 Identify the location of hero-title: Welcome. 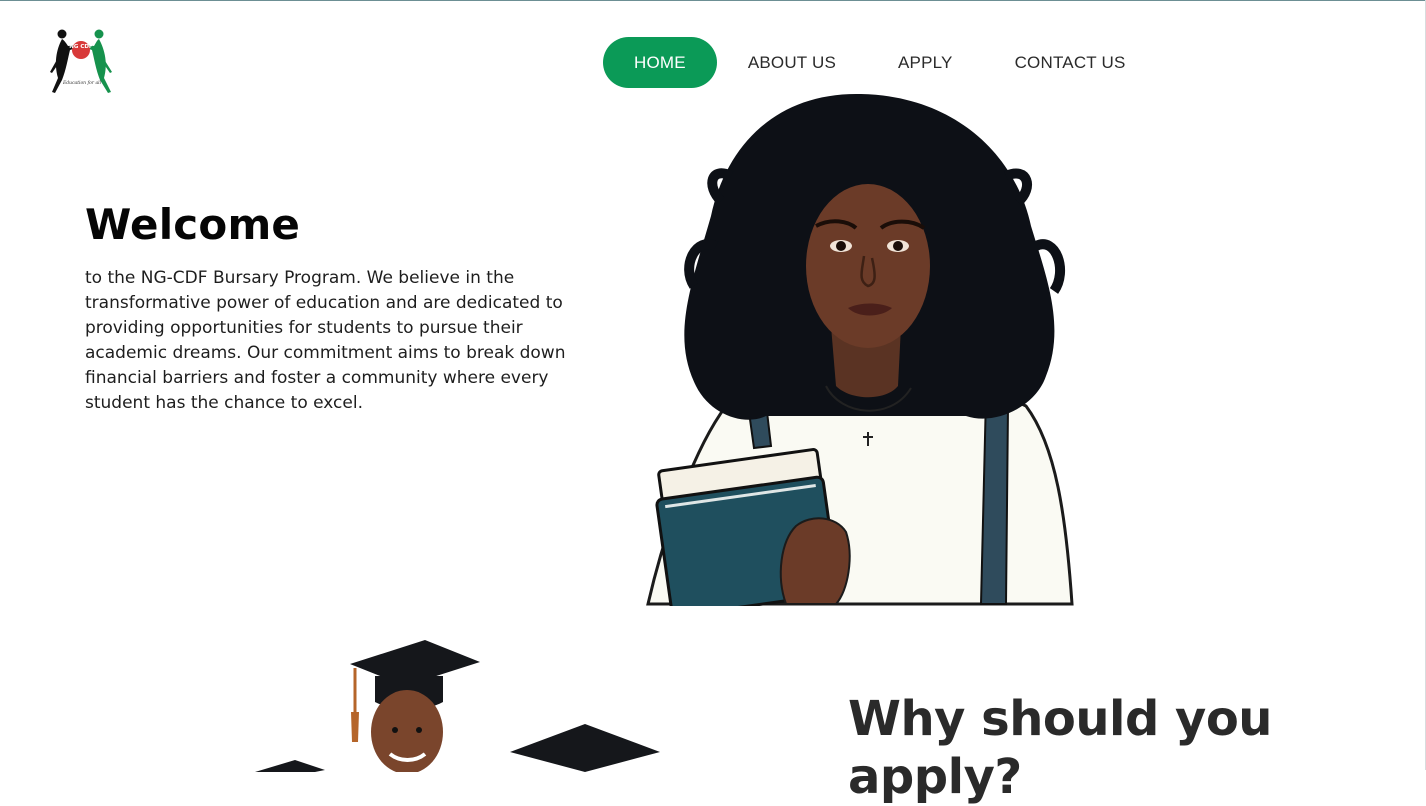
(193, 224).